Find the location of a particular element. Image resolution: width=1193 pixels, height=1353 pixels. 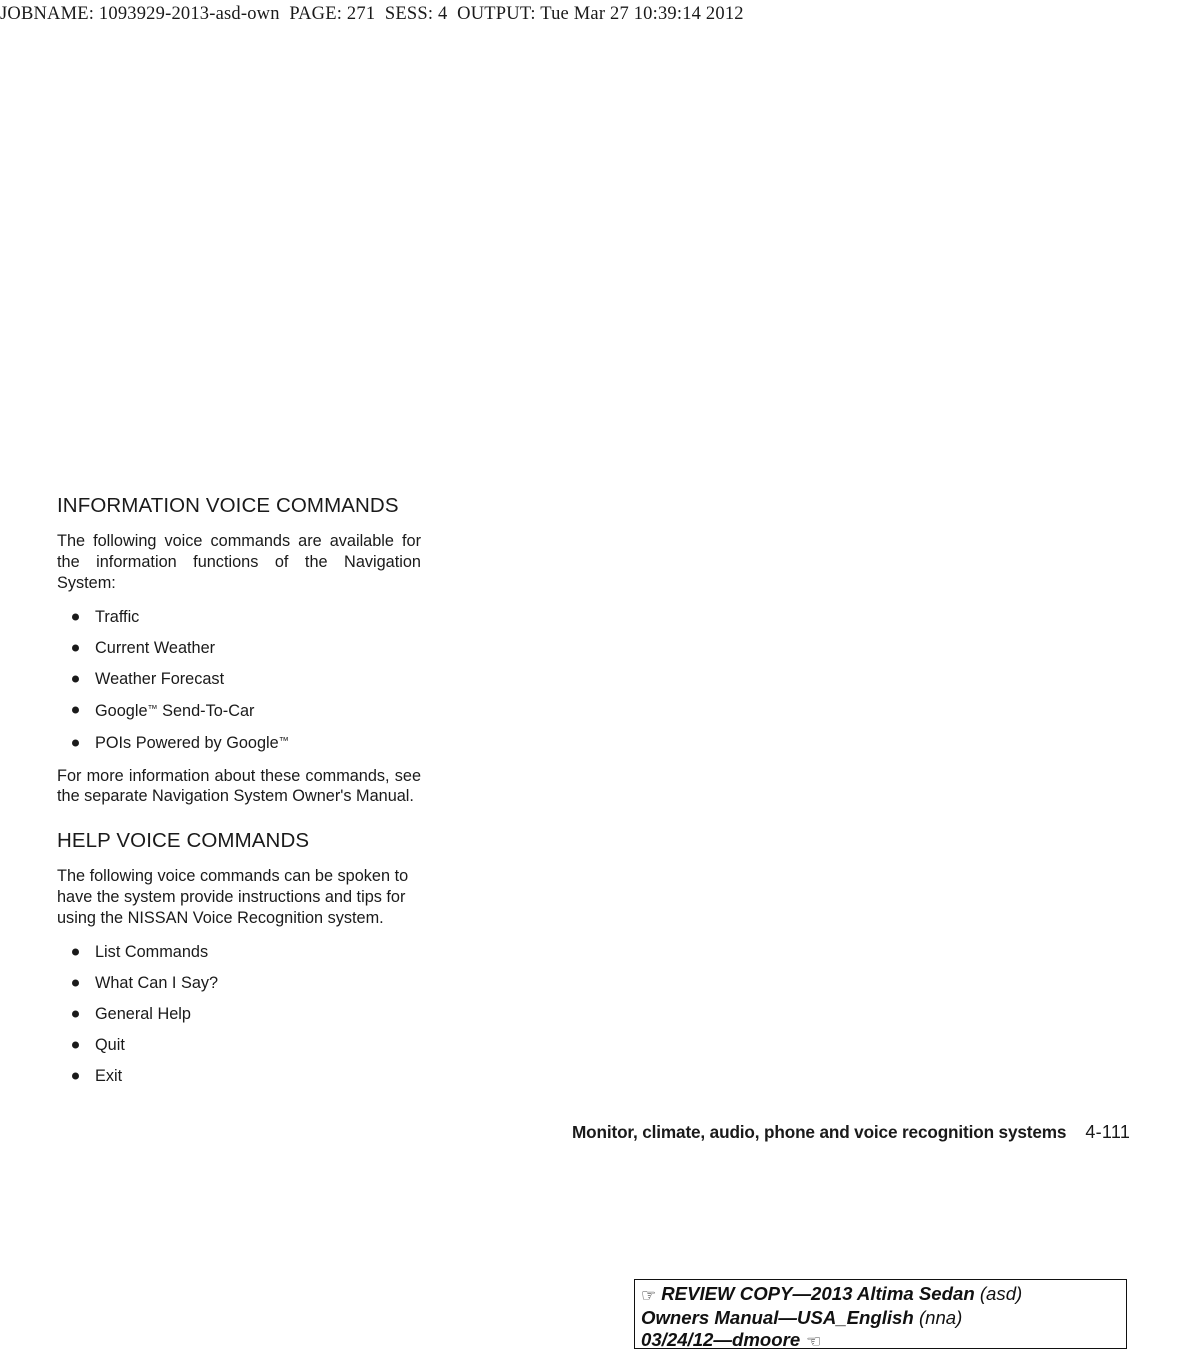

section-heading-information-voice-commands: INFORMATION VOICE COMMANDS is located at coordinates (228, 505).